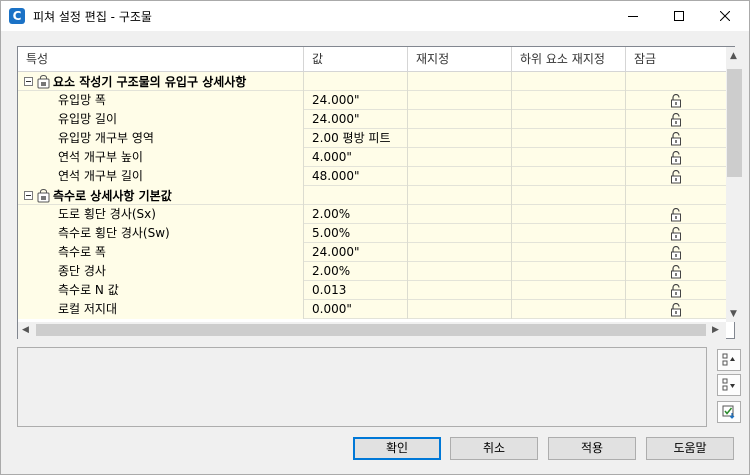 The image size is (750, 475). Describe the element at coordinates (356, 176) in the screenshot. I see `value-cell: 48.000"` at that location.